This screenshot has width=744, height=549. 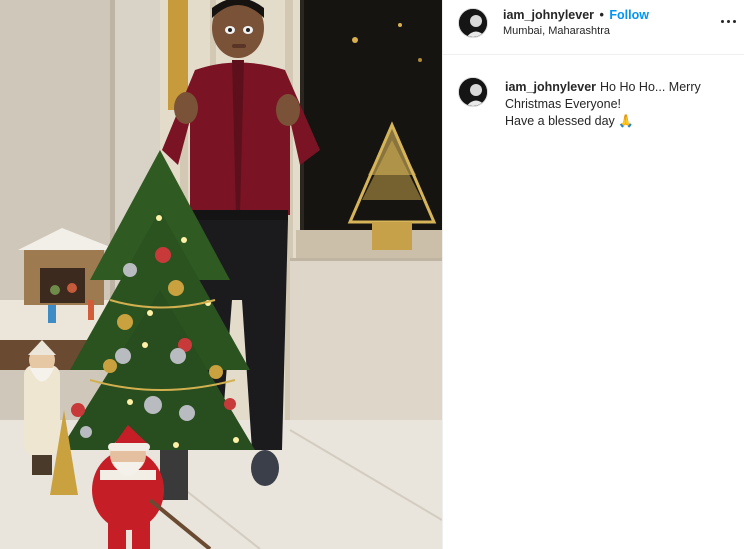 I want to click on location-link: Mumbai, Maharashtra, so click(x=556, y=31).